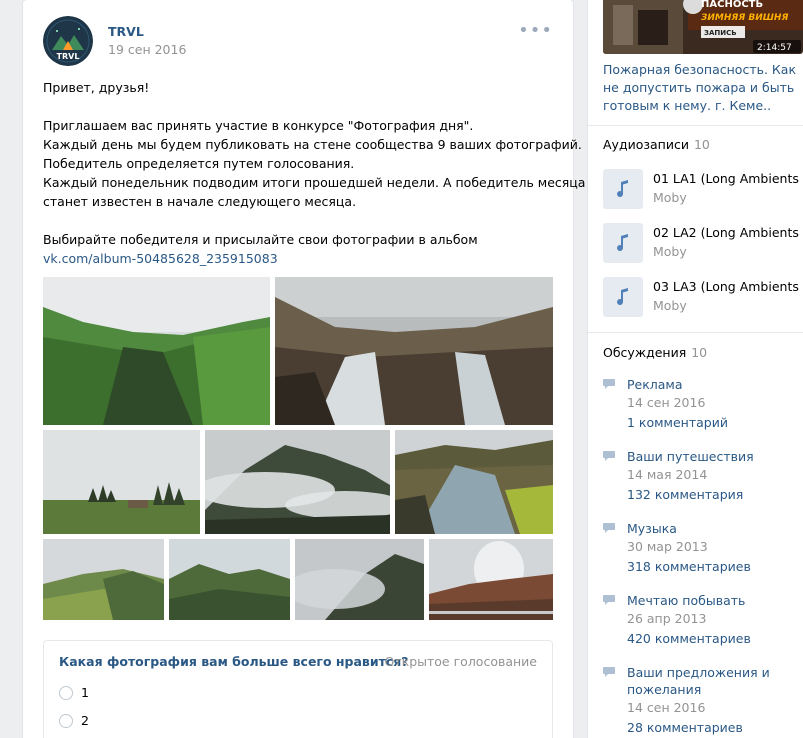 Image resolution: width=803 pixels, height=738 pixels. What do you see at coordinates (703, 27) in the screenshot?
I see `video-thumbnail: ПАСНОСТЬ ЗИМНЯЯ ВИШНЯ ЗАПИСЬ 2:14:57` at bounding box center [703, 27].